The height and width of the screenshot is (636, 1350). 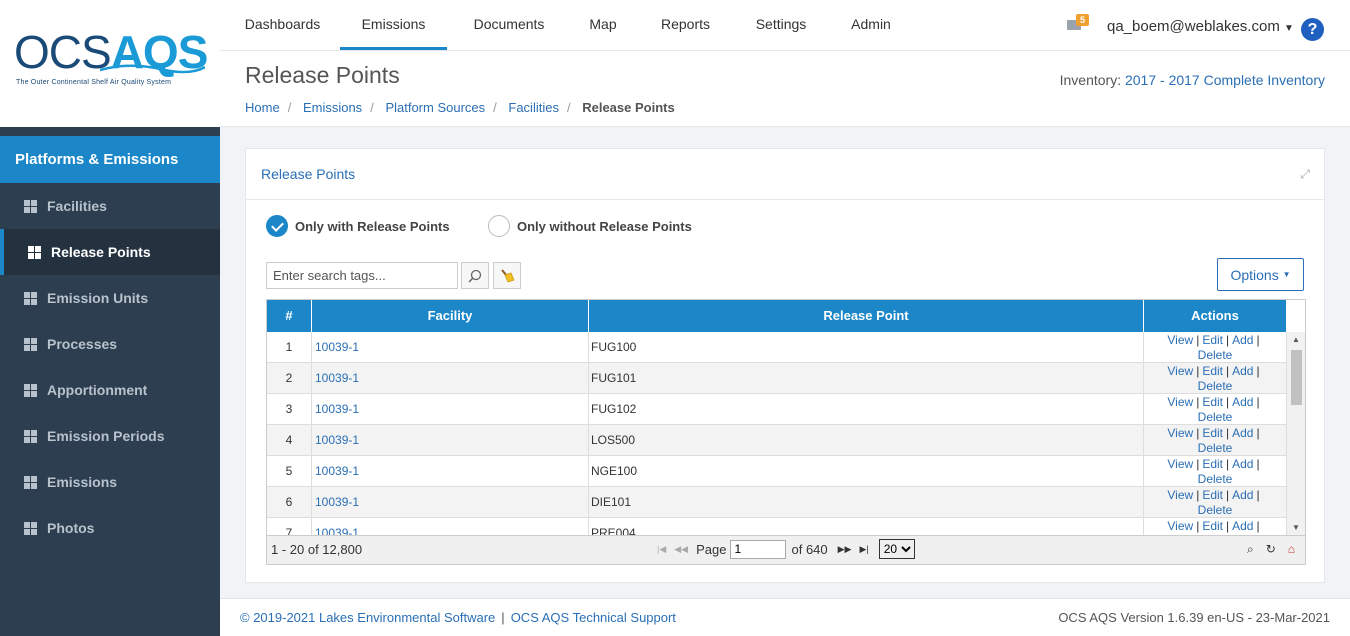 I want to click on table-row: 4 10039-1 LOS500 View | Edit | Add | Delete, so click(x=777, y=440).